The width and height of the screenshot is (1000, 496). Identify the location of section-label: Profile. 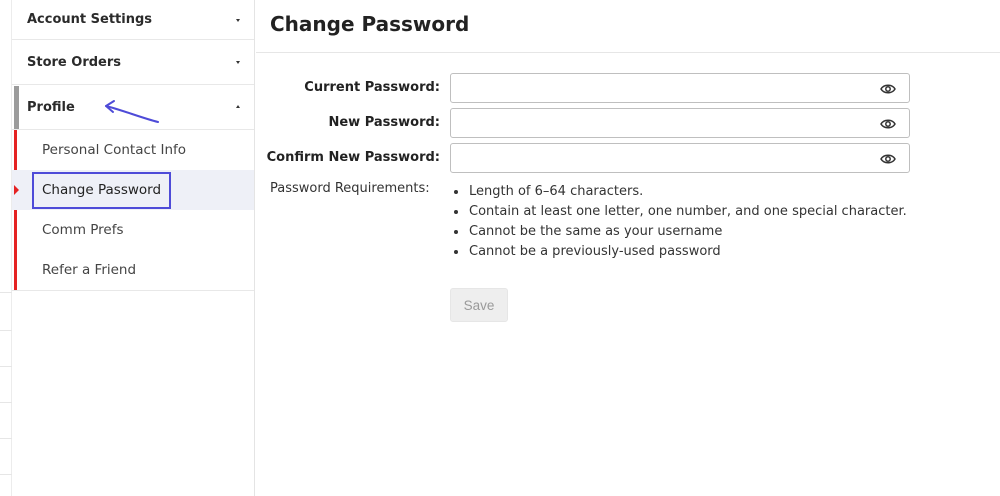
(51, 107).